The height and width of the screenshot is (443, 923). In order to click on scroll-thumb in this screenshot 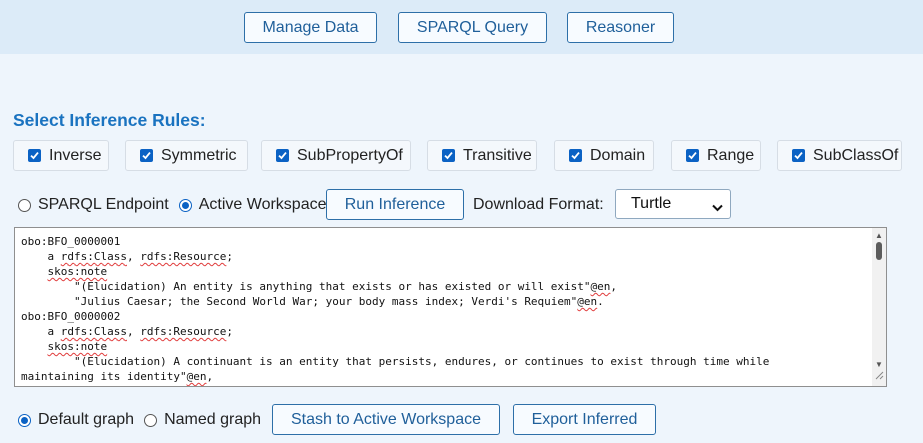, I will do `click(879, 251)`.